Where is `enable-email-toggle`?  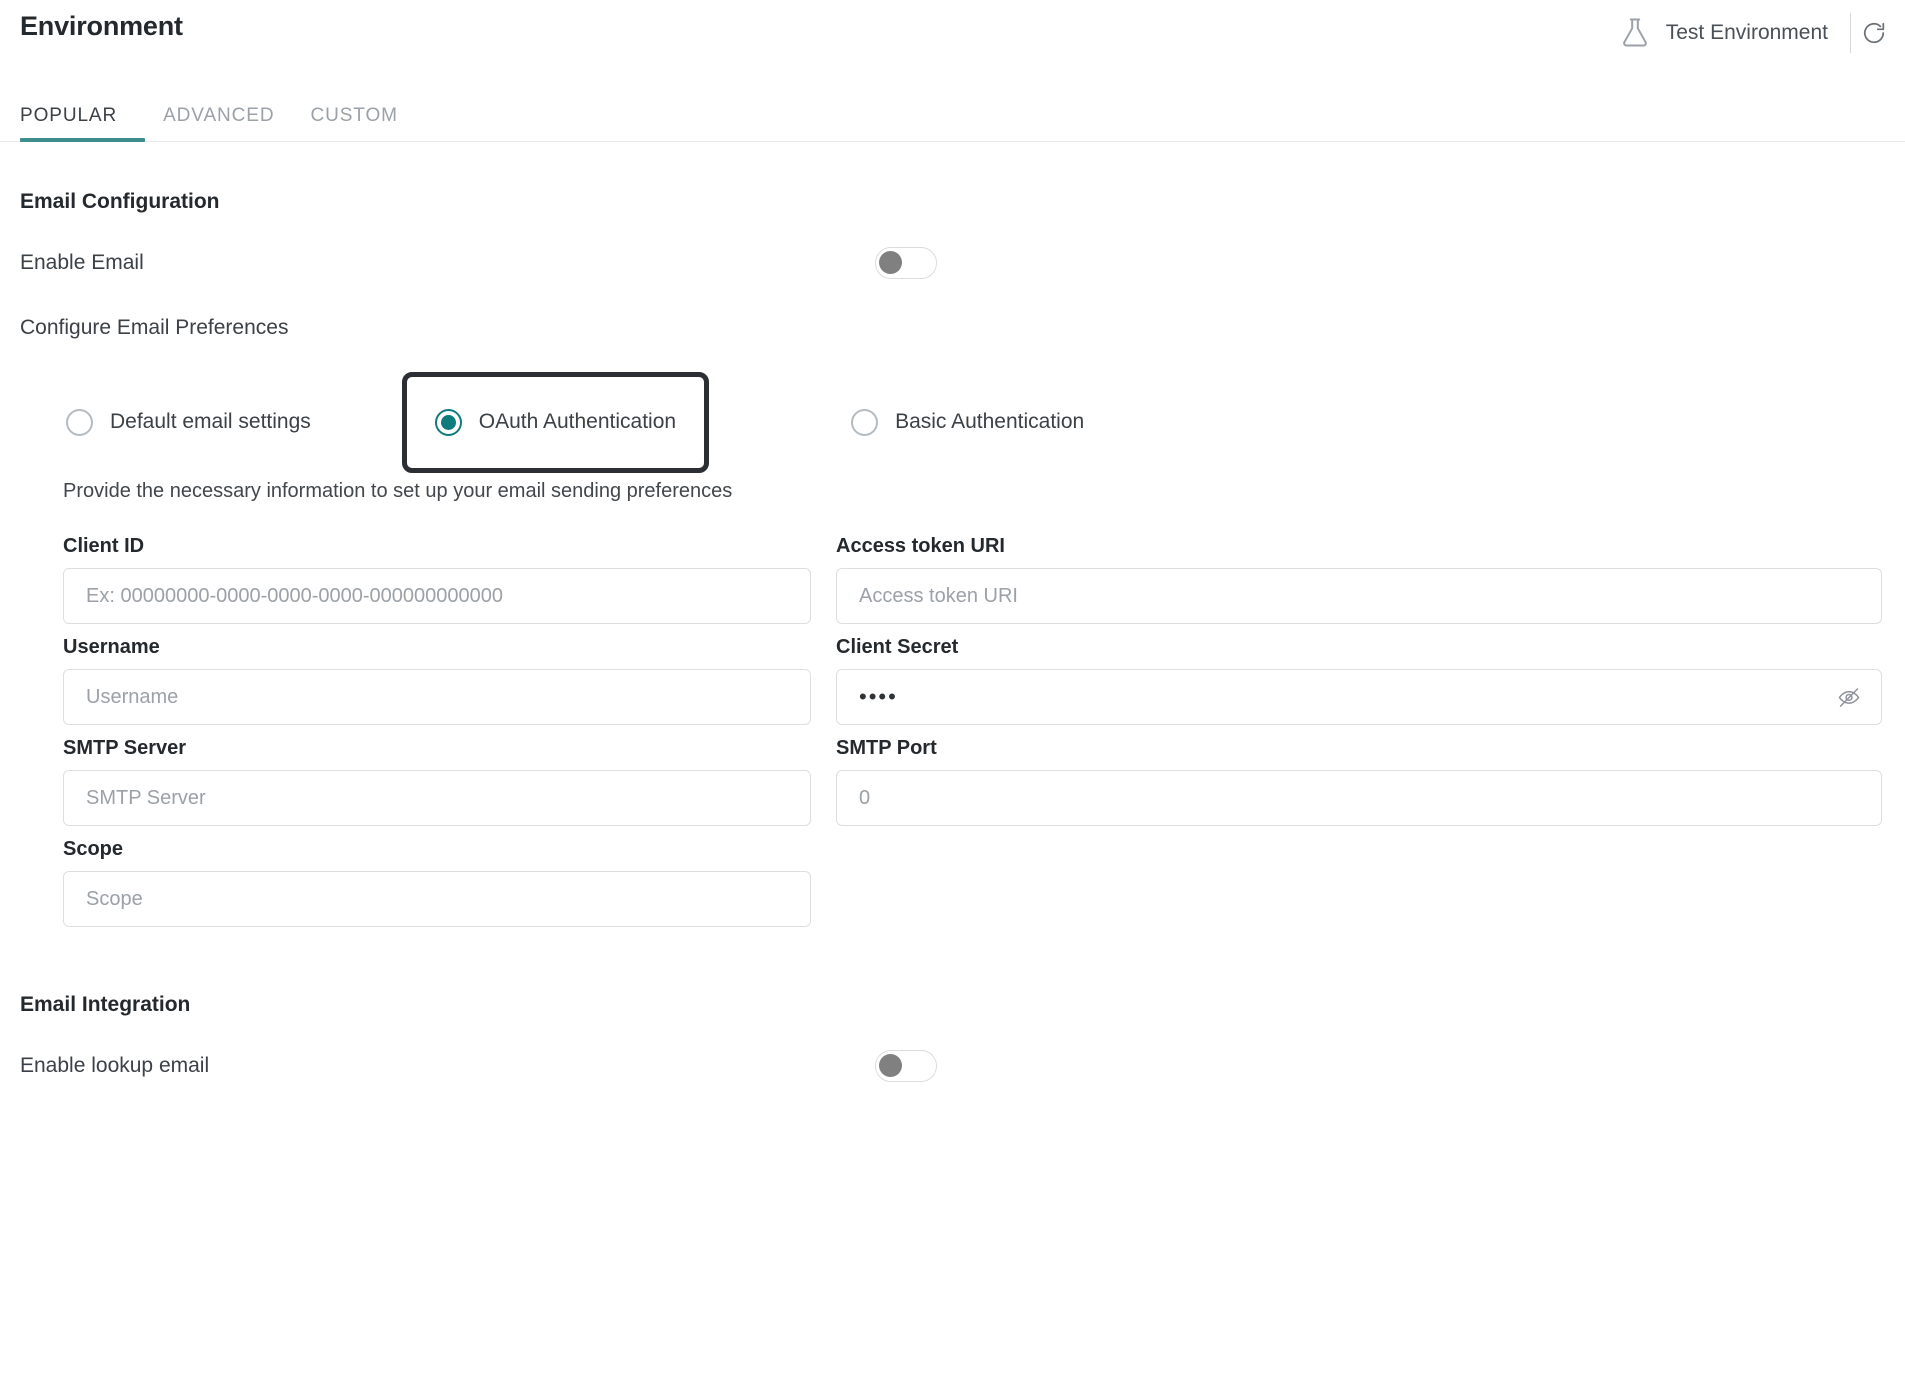
enable-email-toggle is located at coordinates (906, 263).